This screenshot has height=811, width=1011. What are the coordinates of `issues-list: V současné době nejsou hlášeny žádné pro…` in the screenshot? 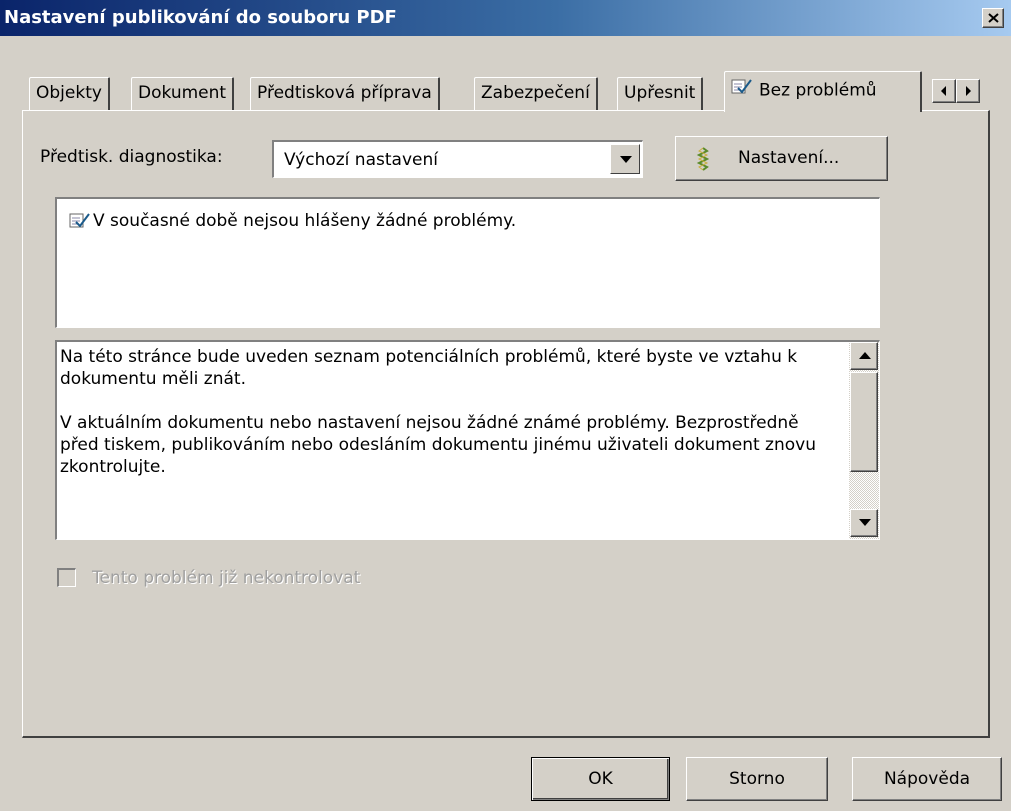 It's located at (467, 262).